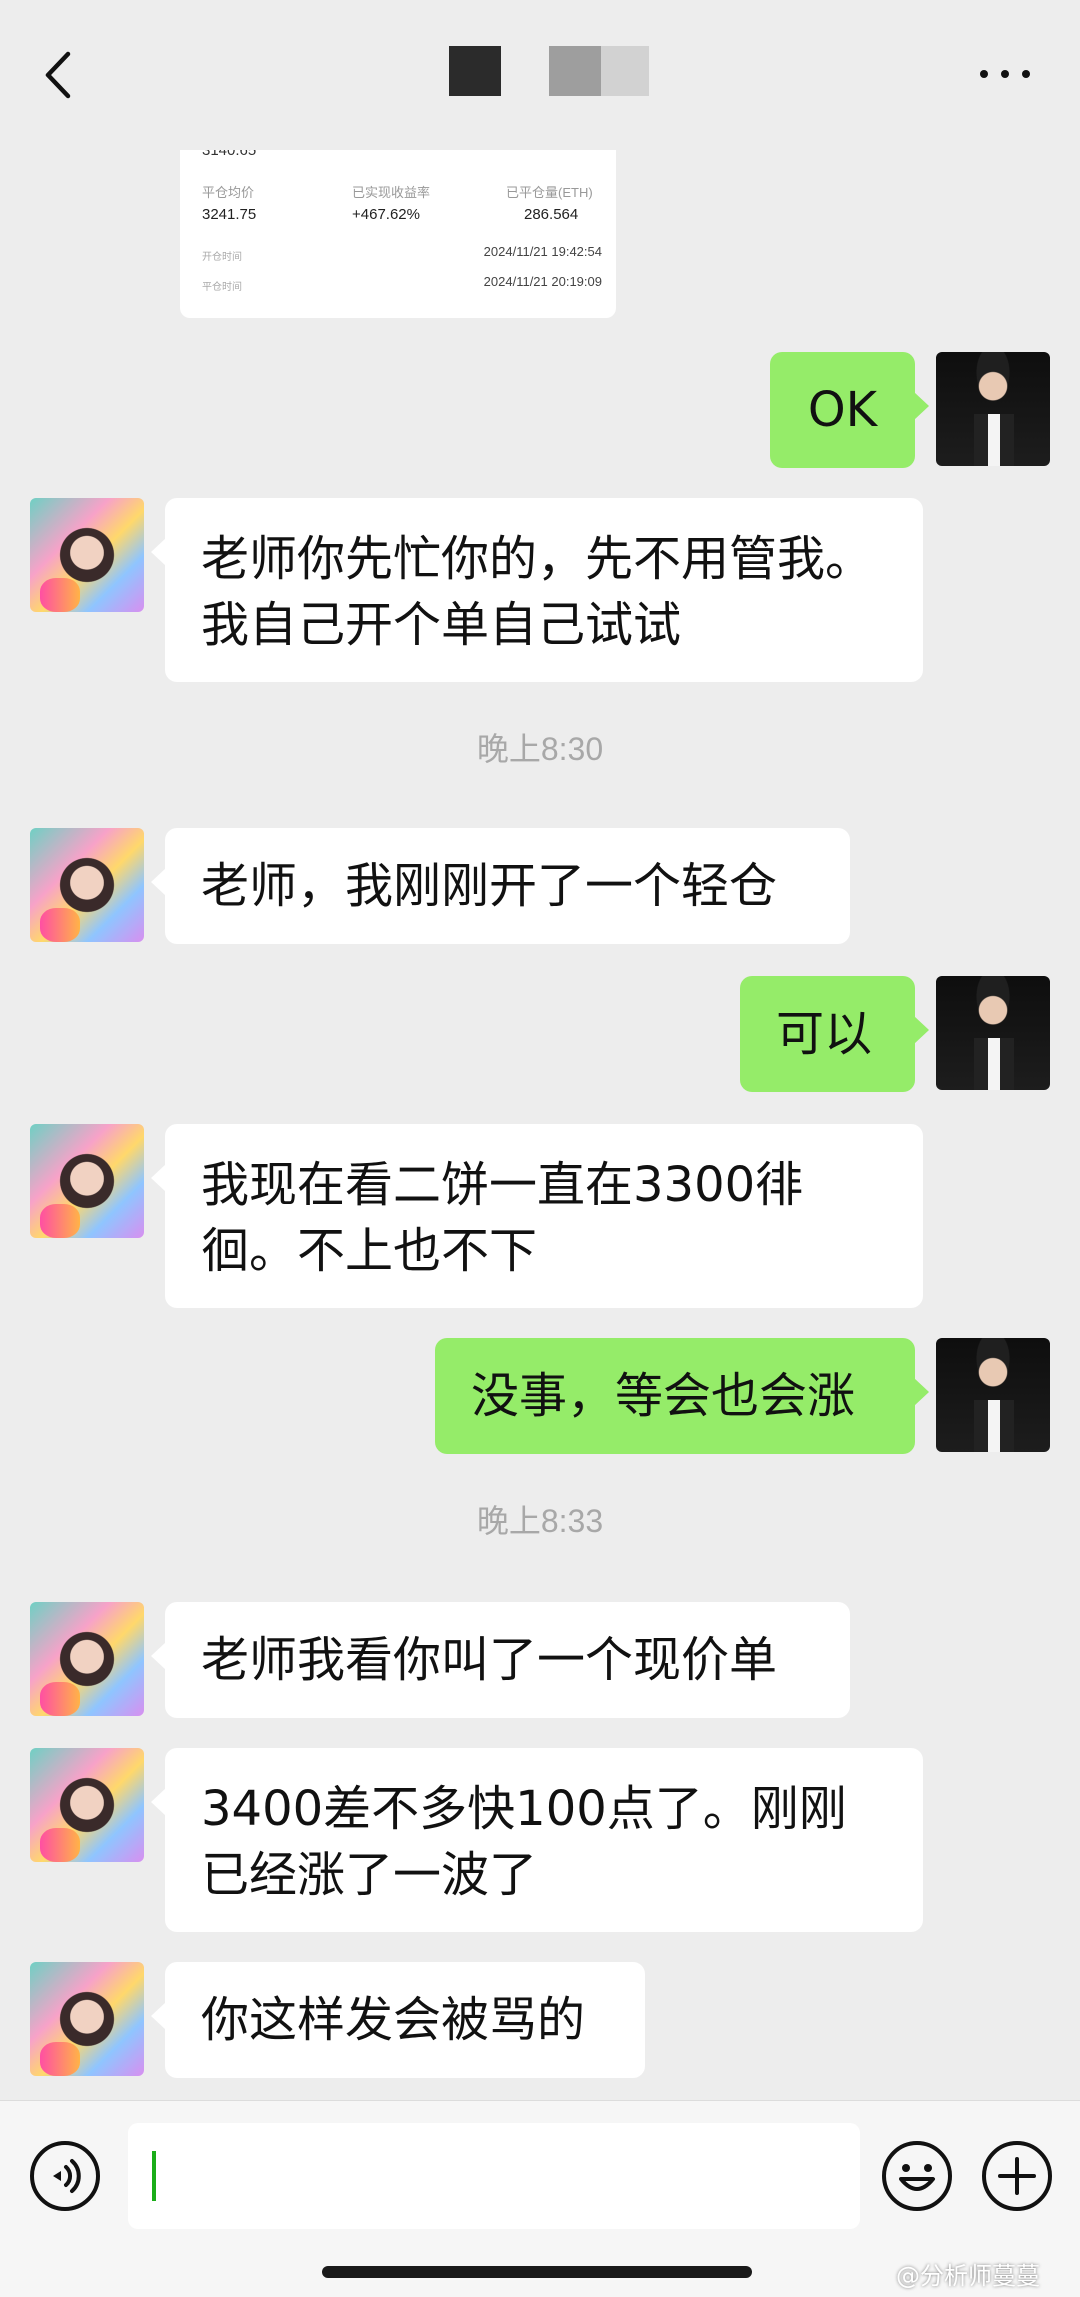 The height and width of the screenshot is (2297, 1080). Describe the element at coordinates (62, 75) in the screenshot. I see `chevron-left-icon` at that location.